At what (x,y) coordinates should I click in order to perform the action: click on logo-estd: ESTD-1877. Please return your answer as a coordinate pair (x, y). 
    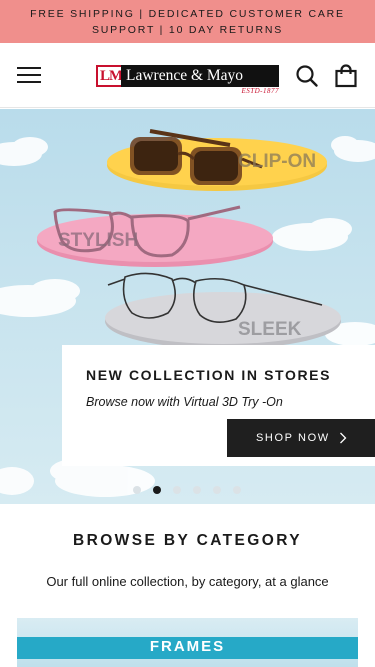
    Looking at the image, I should click on (260, 91).